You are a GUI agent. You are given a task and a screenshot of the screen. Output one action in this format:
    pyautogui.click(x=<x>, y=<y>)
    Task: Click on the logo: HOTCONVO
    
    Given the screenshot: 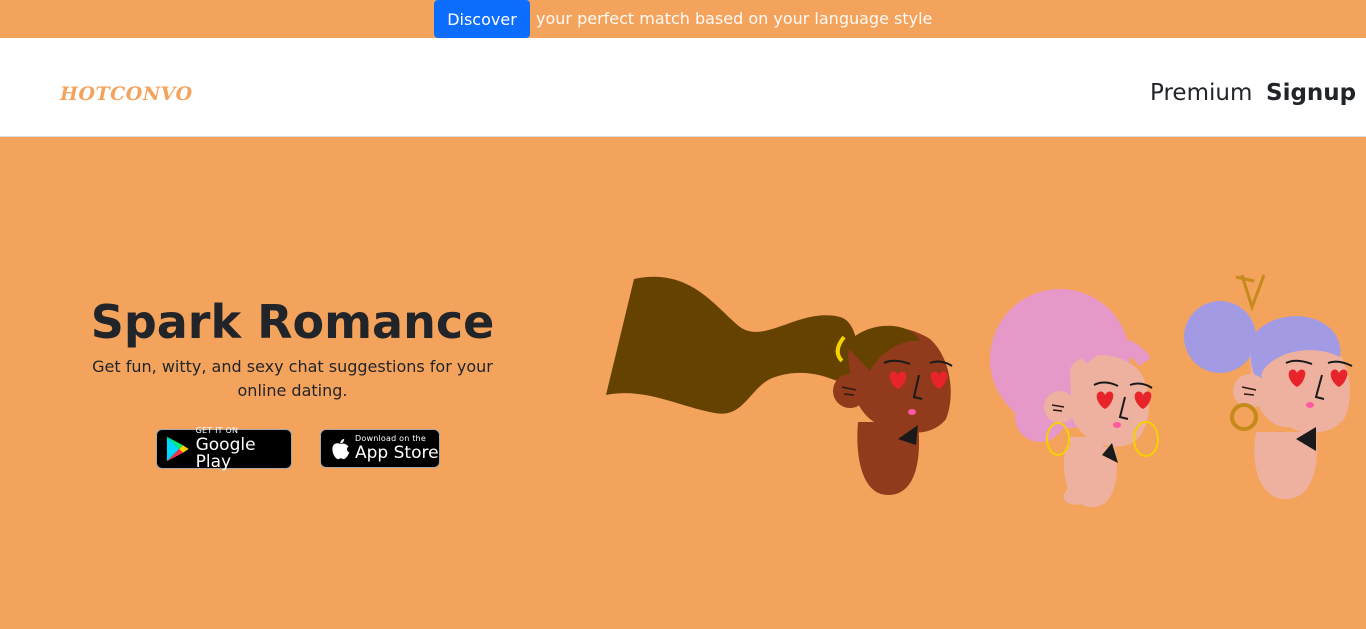 What is the action you would take?
    pyautogui.click(x=126, y=94)
    